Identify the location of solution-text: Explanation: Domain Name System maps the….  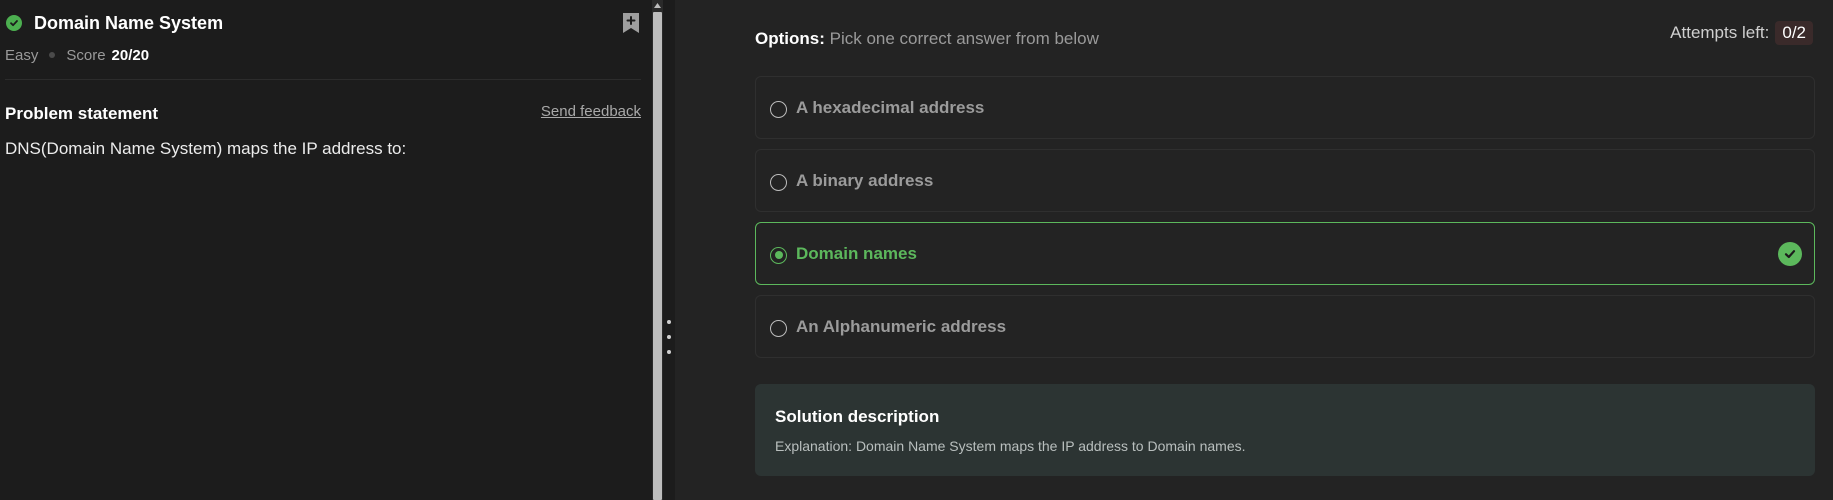
(1010, 446).